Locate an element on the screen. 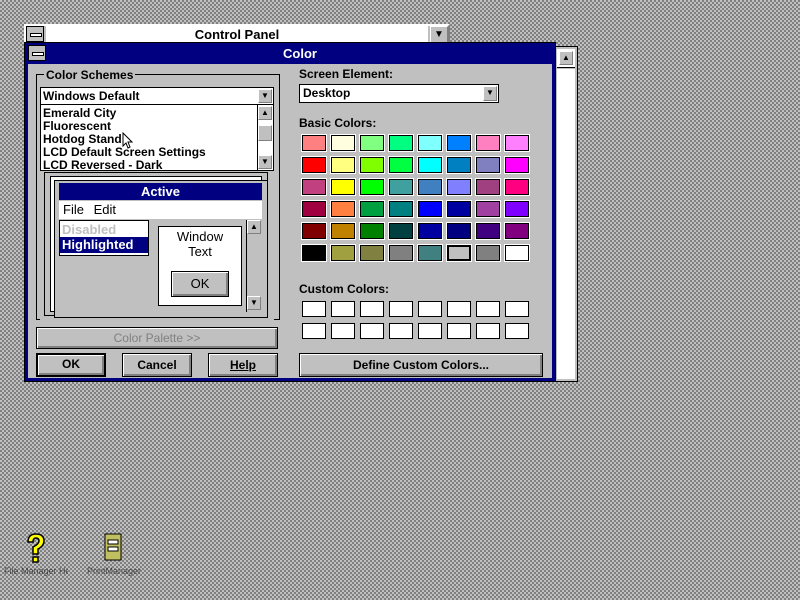  preview-active-titlebar: Active is located at coordinates (160, 191).